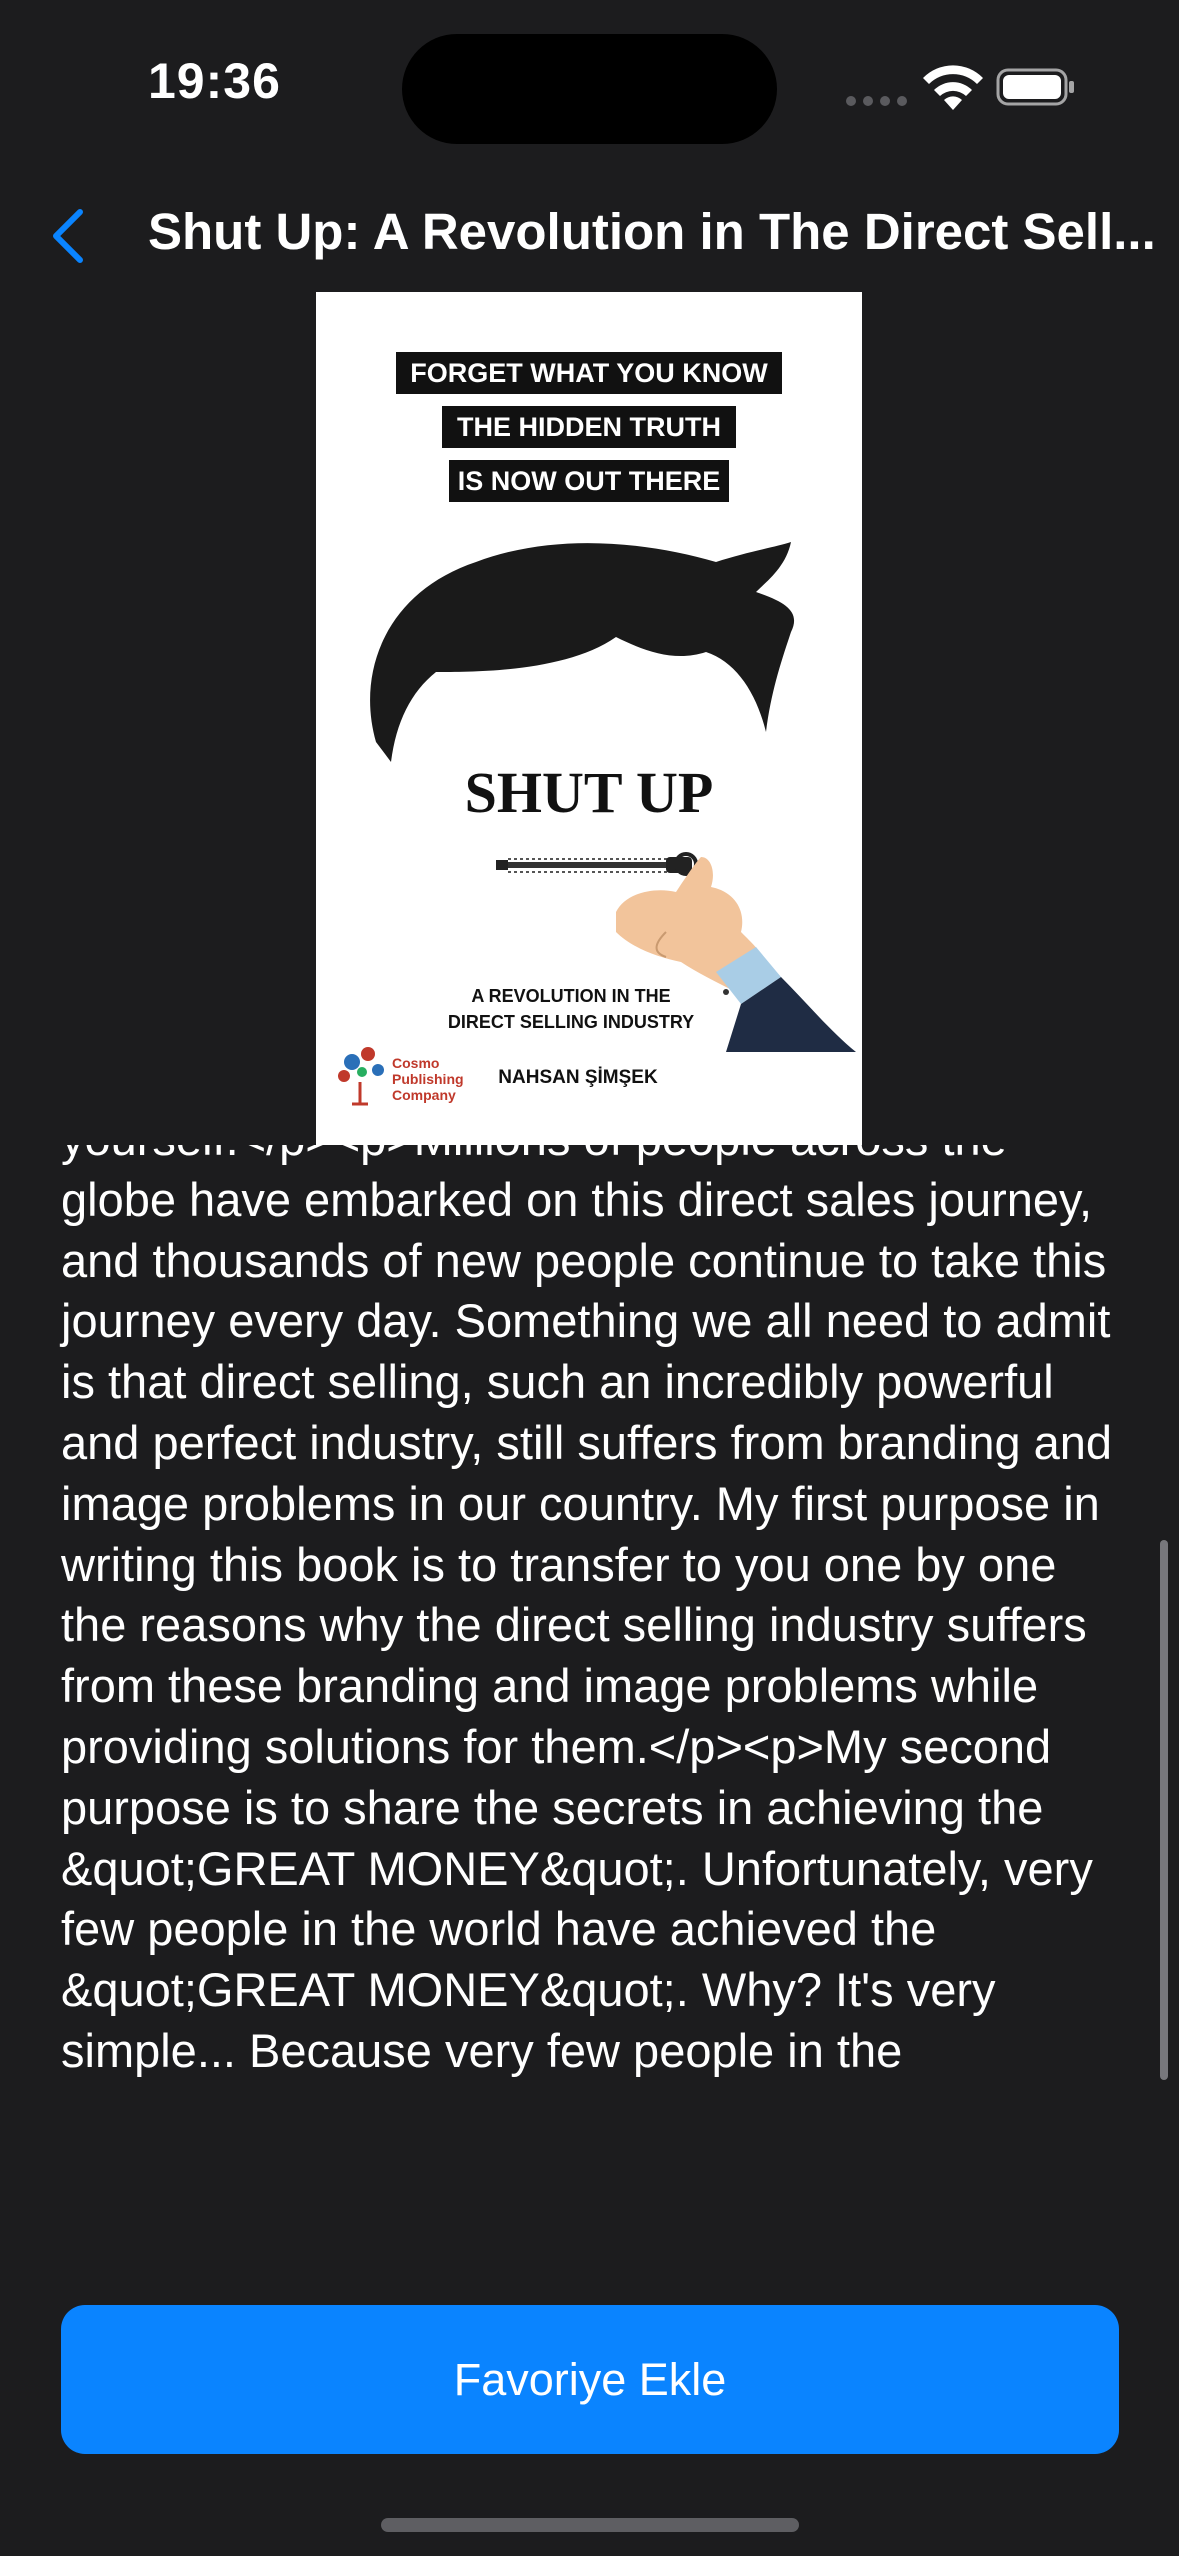  Describe the element at coordinates (1164, 1810) in the screenshot. I see `scrollbar` at that location.